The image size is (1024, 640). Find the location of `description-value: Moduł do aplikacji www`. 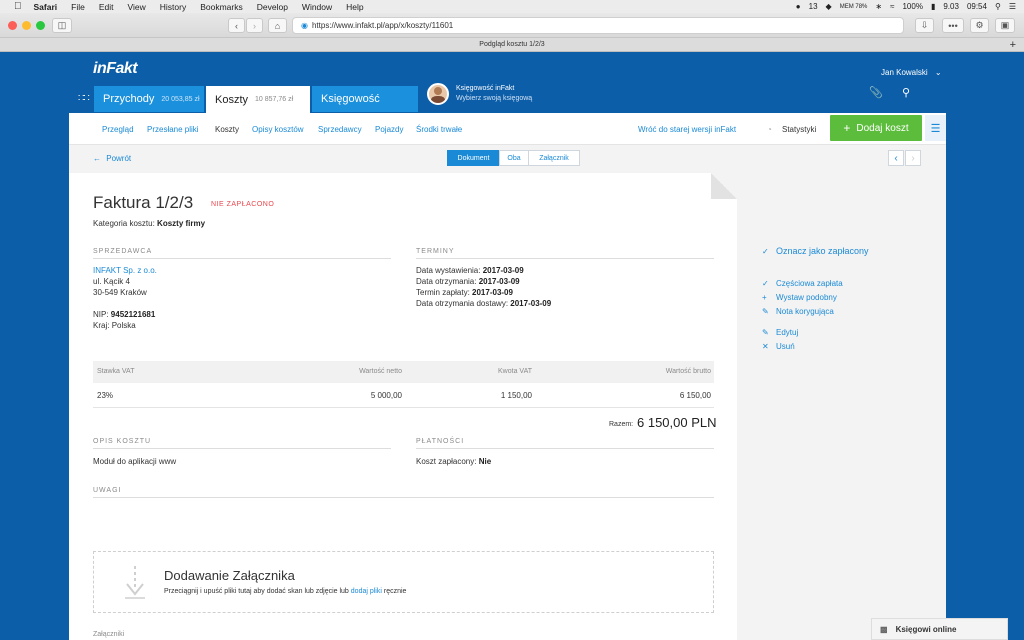

description-value: Moduł do aplikacji www is located at coordinates (135, 461).